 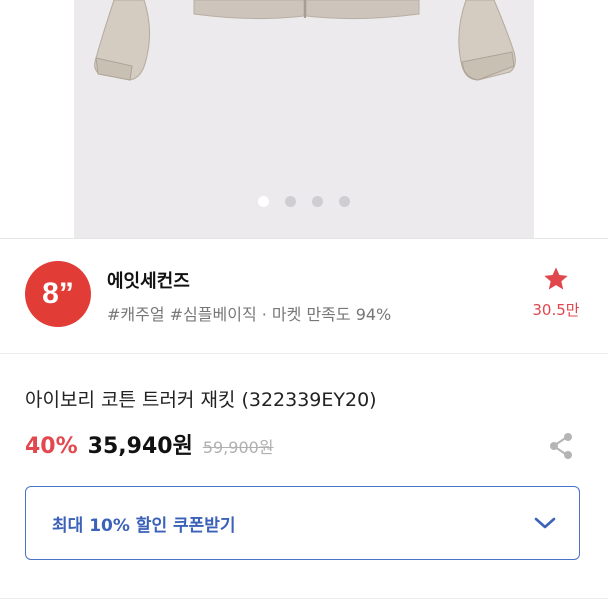 What do you see at coordinates (545, 523) in the screenshot?
I see `chevron-down-icon` at bounding box center [545, 523].